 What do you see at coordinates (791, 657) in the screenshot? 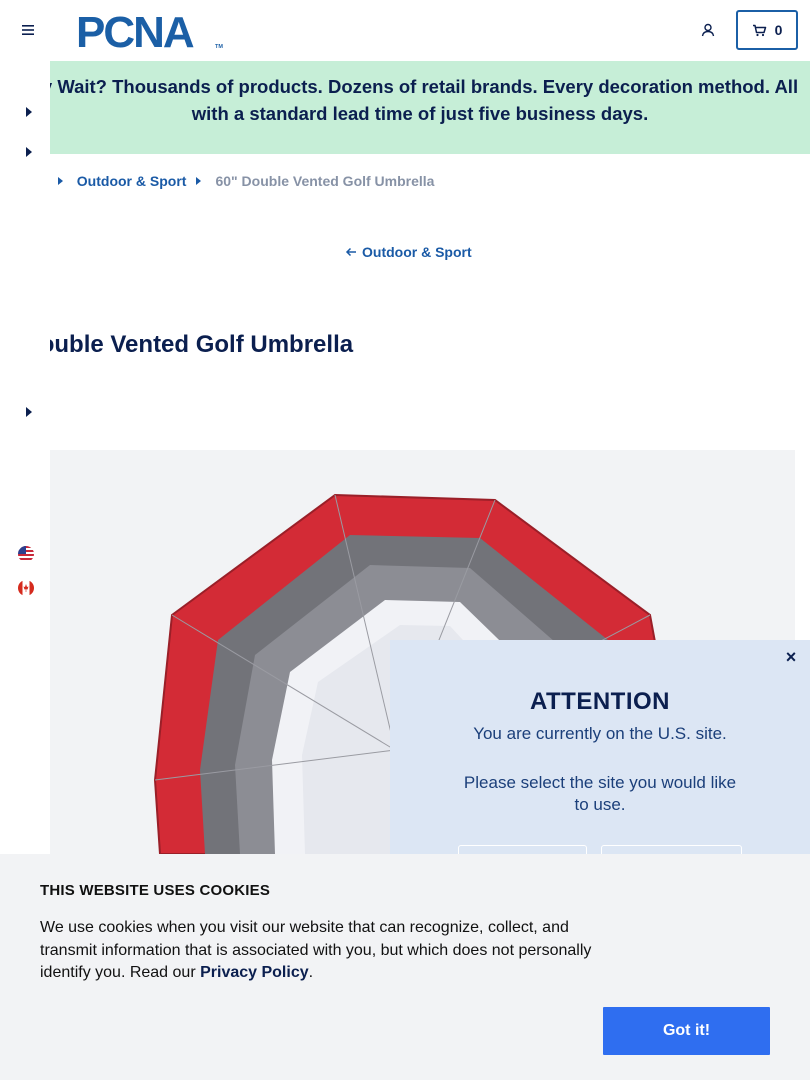
I see `close-icon: ×` at bounding box center [791, 657].